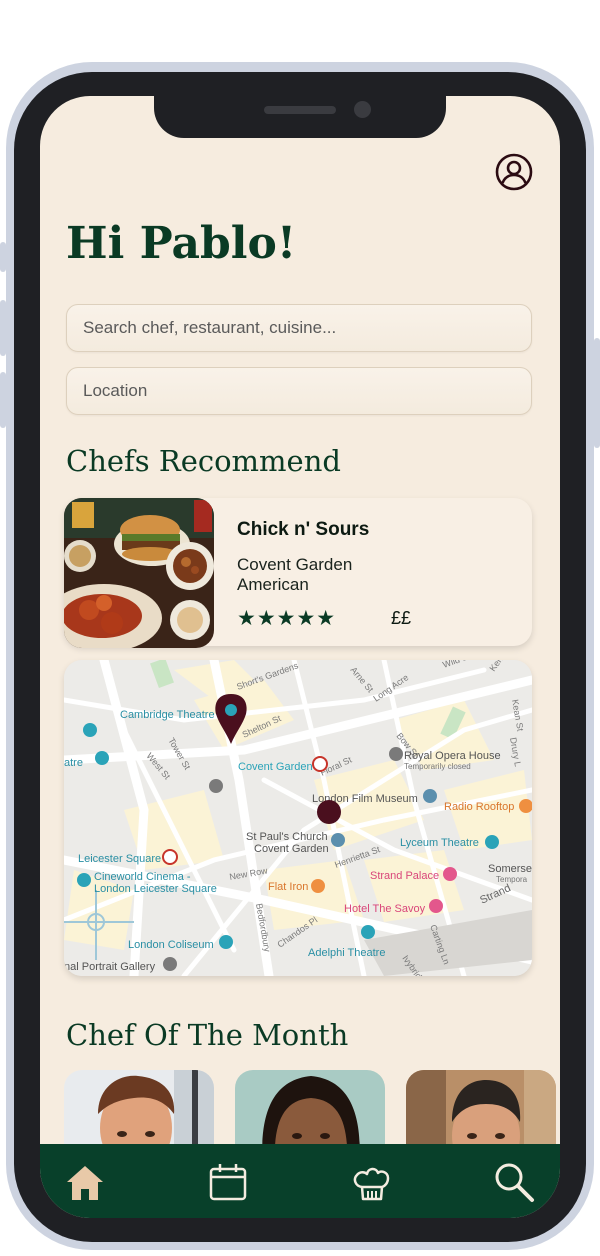 Image resolution: width=600 pixels, height=1256 pixels. I want to click on speaker, so click(300, 110).